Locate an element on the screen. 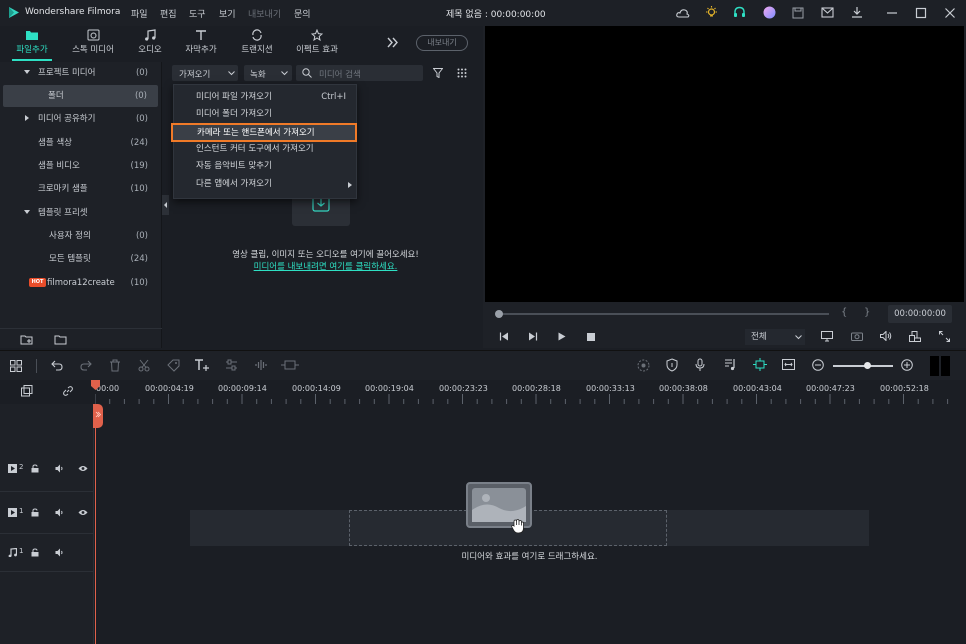  music-list-icon is located at coordinates (730, 364).